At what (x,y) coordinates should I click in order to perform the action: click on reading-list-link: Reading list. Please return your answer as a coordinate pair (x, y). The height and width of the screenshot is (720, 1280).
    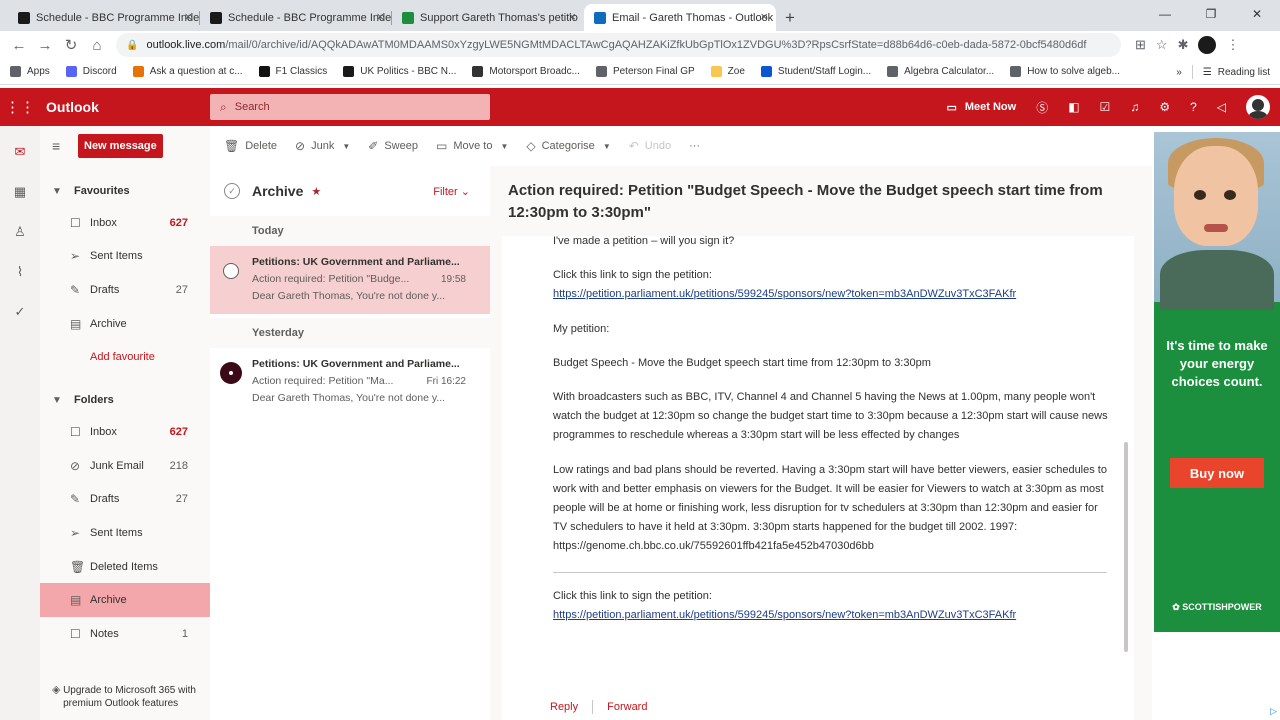
    Looking at the image, I should click on (1244, 72).